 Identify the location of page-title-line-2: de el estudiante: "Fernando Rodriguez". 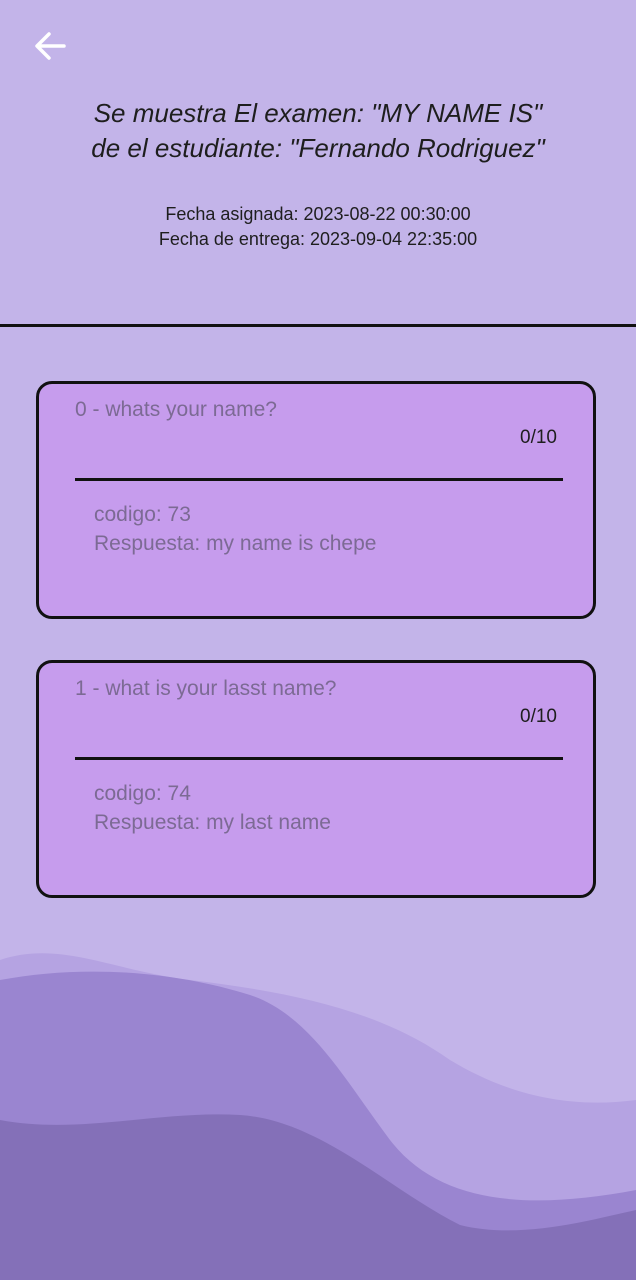
(318, 148).